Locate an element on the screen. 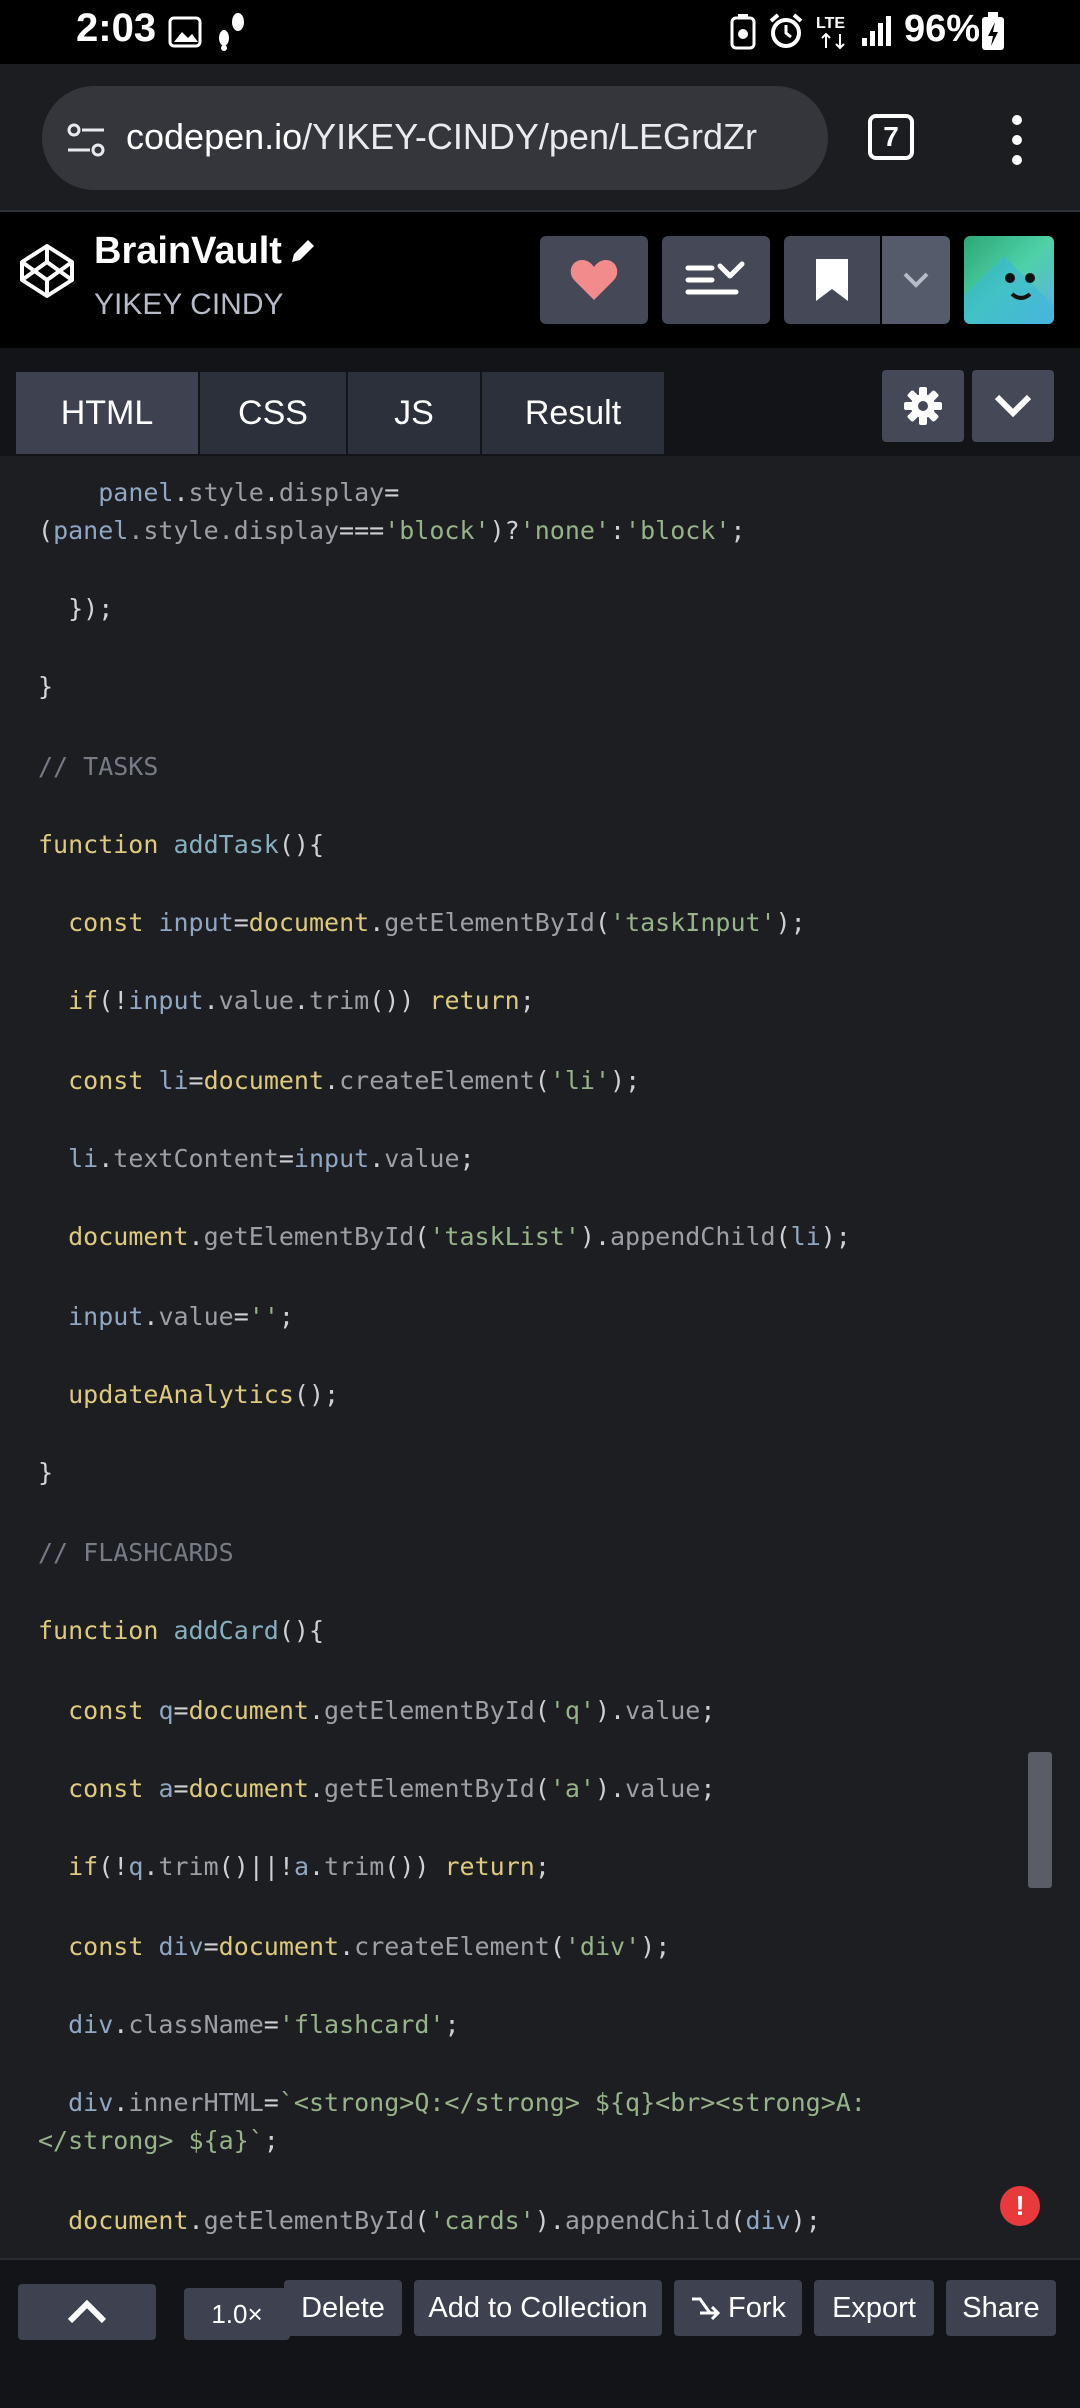 The image size is (1080, 2408). add-to-collection-button: Add to Collection is located at coordinates (538, 2308).